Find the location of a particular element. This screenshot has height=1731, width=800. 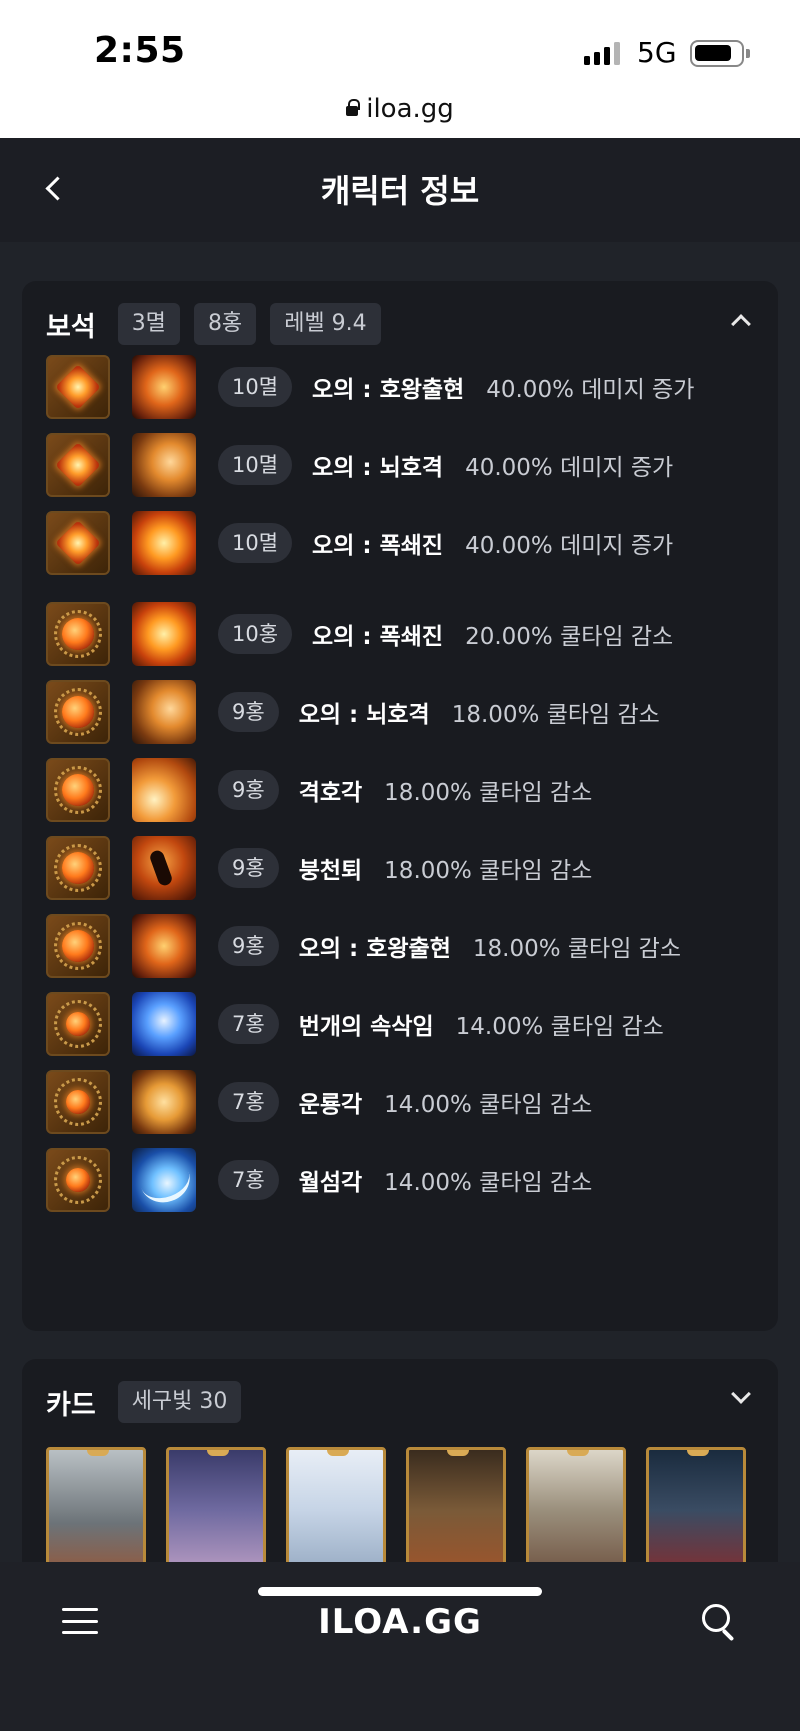

cards-card: 카드 세구빛 30 is located at coordinates (400, 1460).